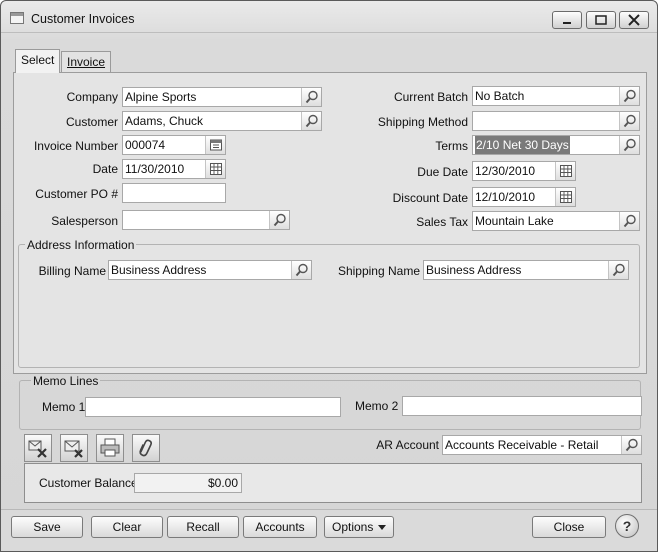 The image size is (658, 552). What do you see at coordinates (442, 222) in the screenshot?
I see `sales-tax-label: Sales Tax` at bounding box center [442, 222].